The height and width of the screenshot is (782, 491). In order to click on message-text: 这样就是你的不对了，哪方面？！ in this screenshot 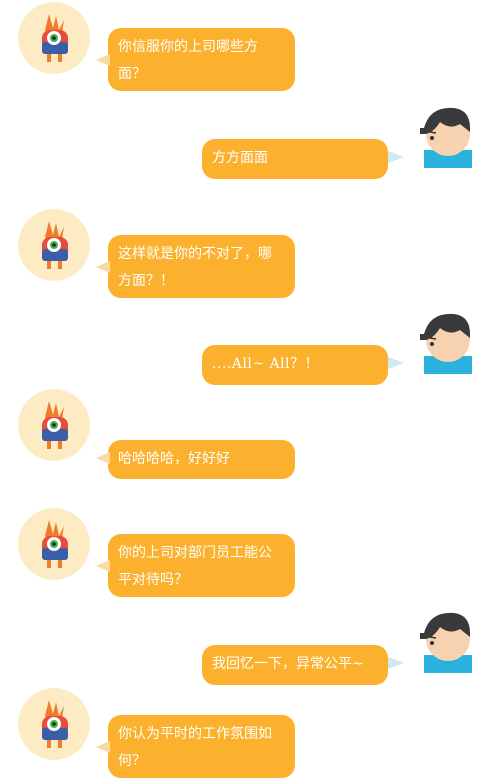, I will do `click(195, 267)`.